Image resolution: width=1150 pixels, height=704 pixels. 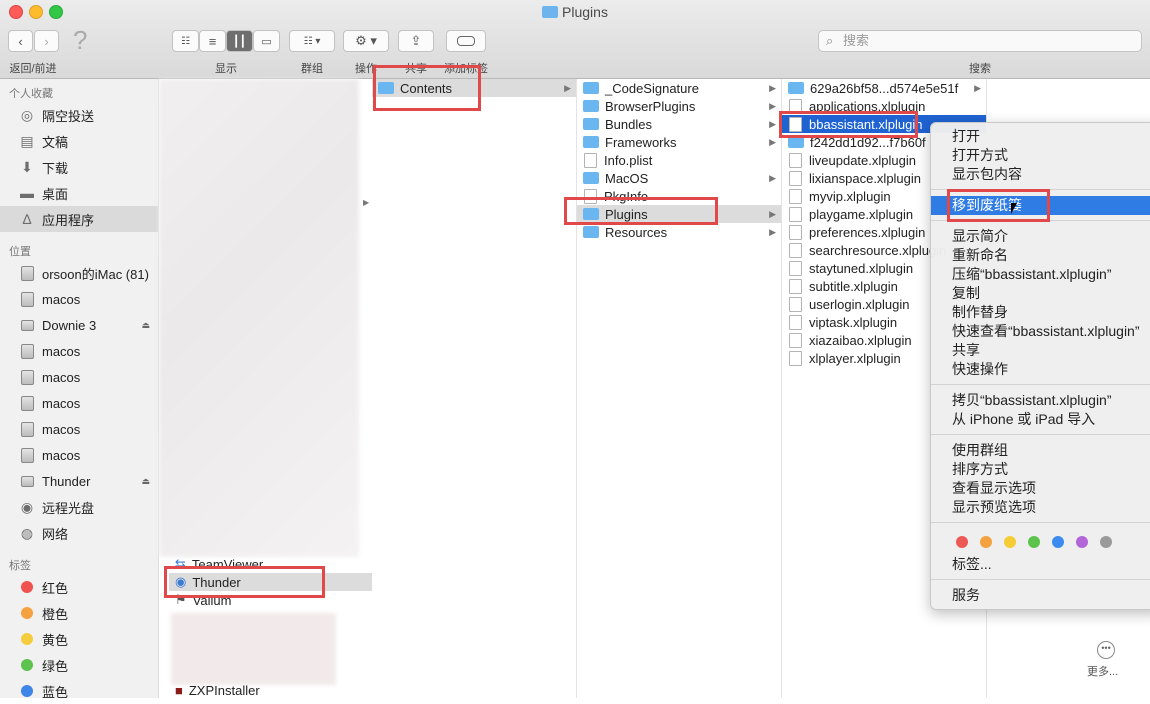 I want to click on sidebar-item-remote-disc: ◉ 远程光盘, so click(x=79, y=507).